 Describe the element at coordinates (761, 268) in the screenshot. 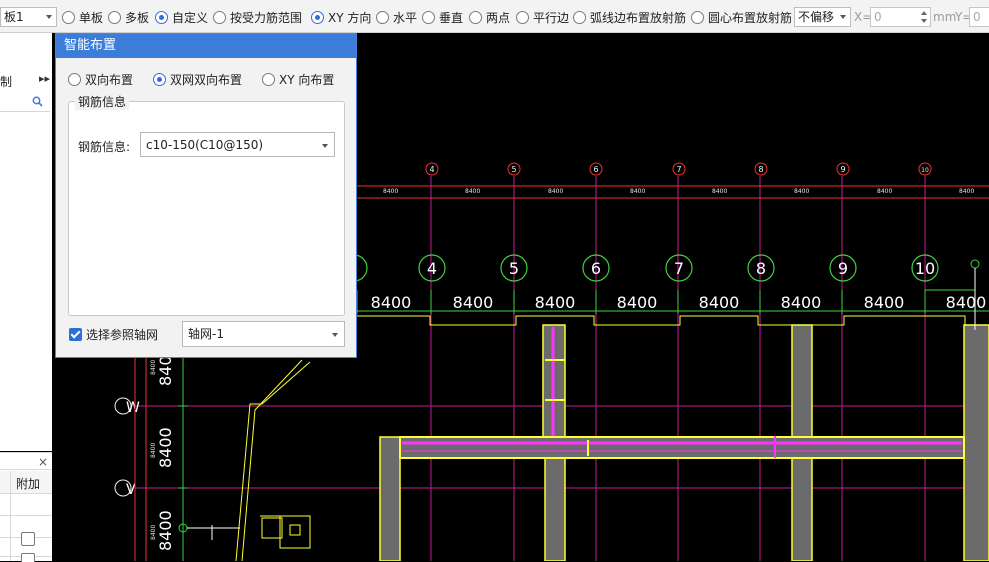

I see `large-axis-number: 8` at that location.